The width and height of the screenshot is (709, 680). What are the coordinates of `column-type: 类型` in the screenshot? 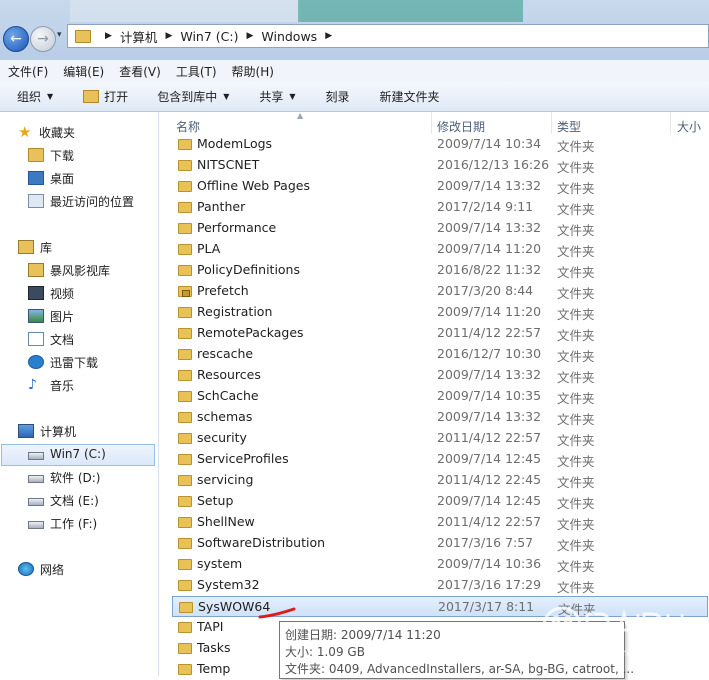 It's located at (569, 126).